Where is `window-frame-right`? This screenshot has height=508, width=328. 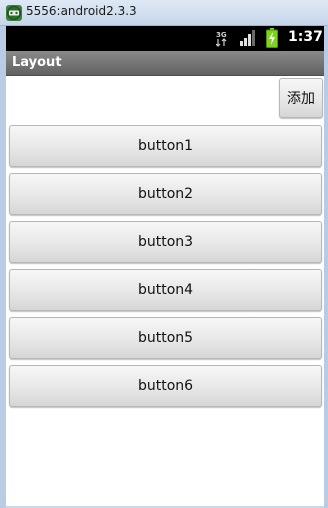
window-frame-right is located at coordinates (326, 267).